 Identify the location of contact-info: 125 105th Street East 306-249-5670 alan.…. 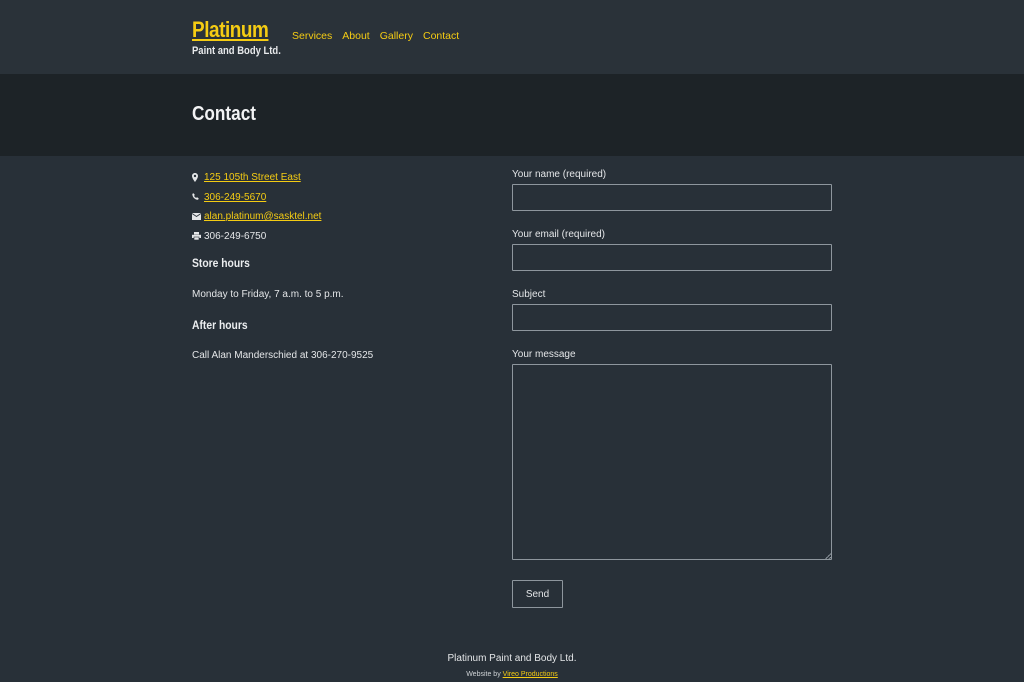
(332, 264).